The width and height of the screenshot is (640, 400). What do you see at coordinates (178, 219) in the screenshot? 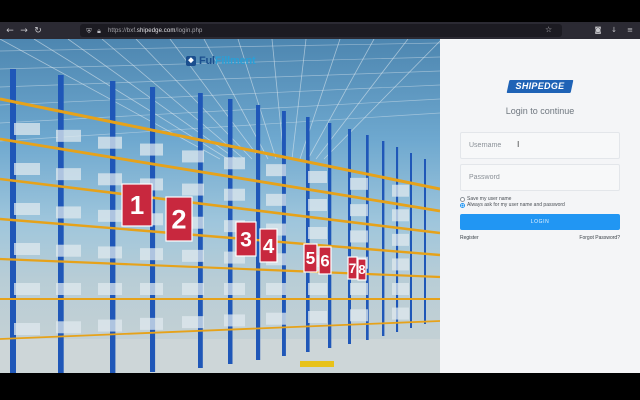
I see `bay-sign-number: 2` at bounding box center [178, 219].